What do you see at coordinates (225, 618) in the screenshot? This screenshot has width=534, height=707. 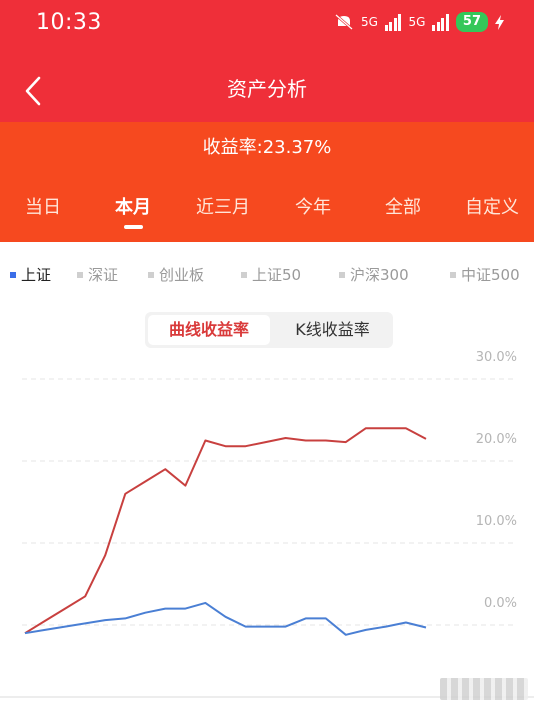 I see `index-yield-line` at bounding box center [225, 618].